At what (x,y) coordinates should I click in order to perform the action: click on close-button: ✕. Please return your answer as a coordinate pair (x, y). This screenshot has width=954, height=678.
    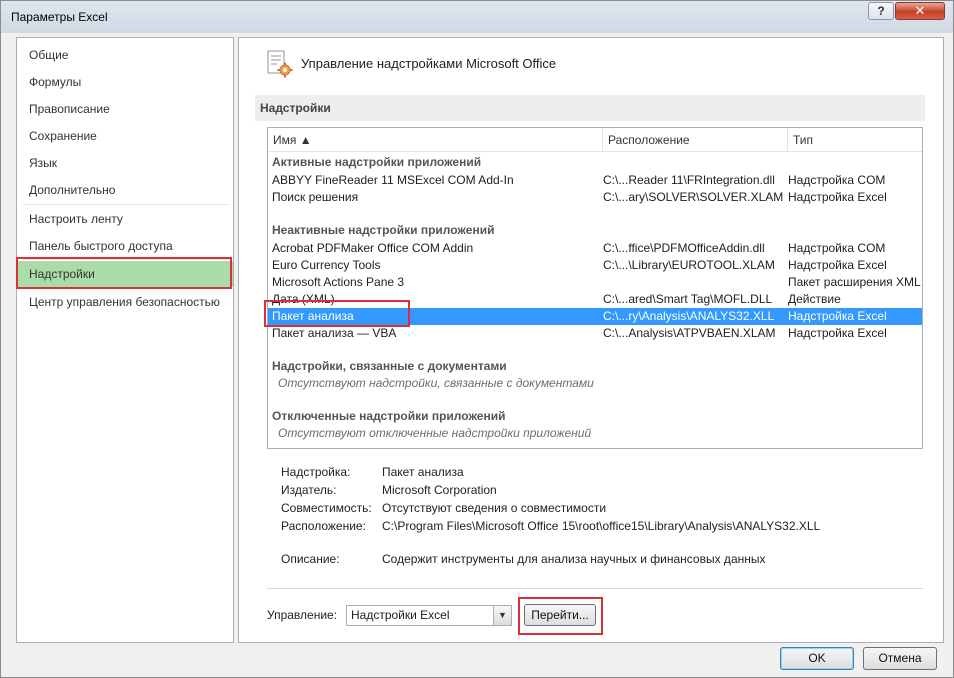
    Looking at the image, I should click on (920, 11).